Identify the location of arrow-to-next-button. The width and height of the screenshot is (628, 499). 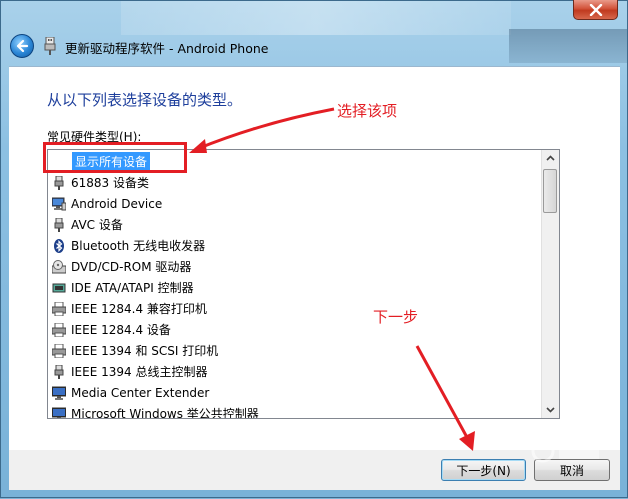
(443, 393).